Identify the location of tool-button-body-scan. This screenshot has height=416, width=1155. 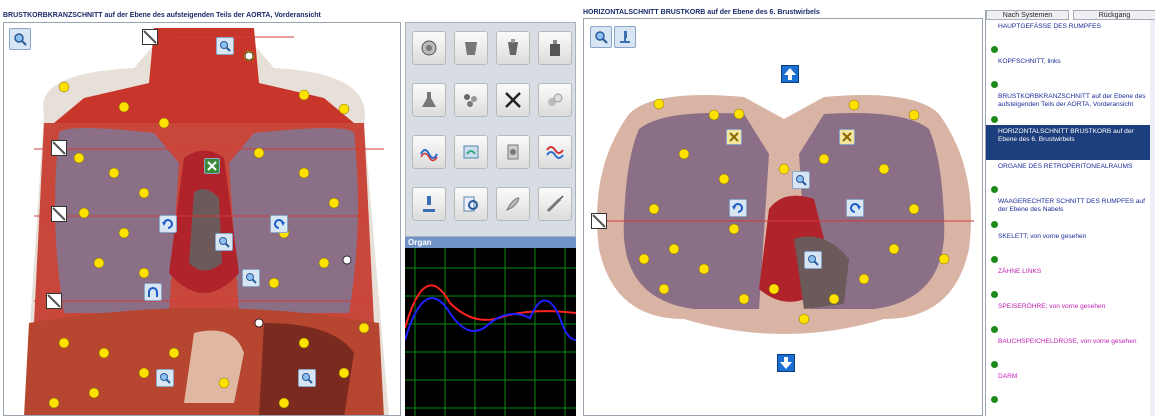
(471, 152).